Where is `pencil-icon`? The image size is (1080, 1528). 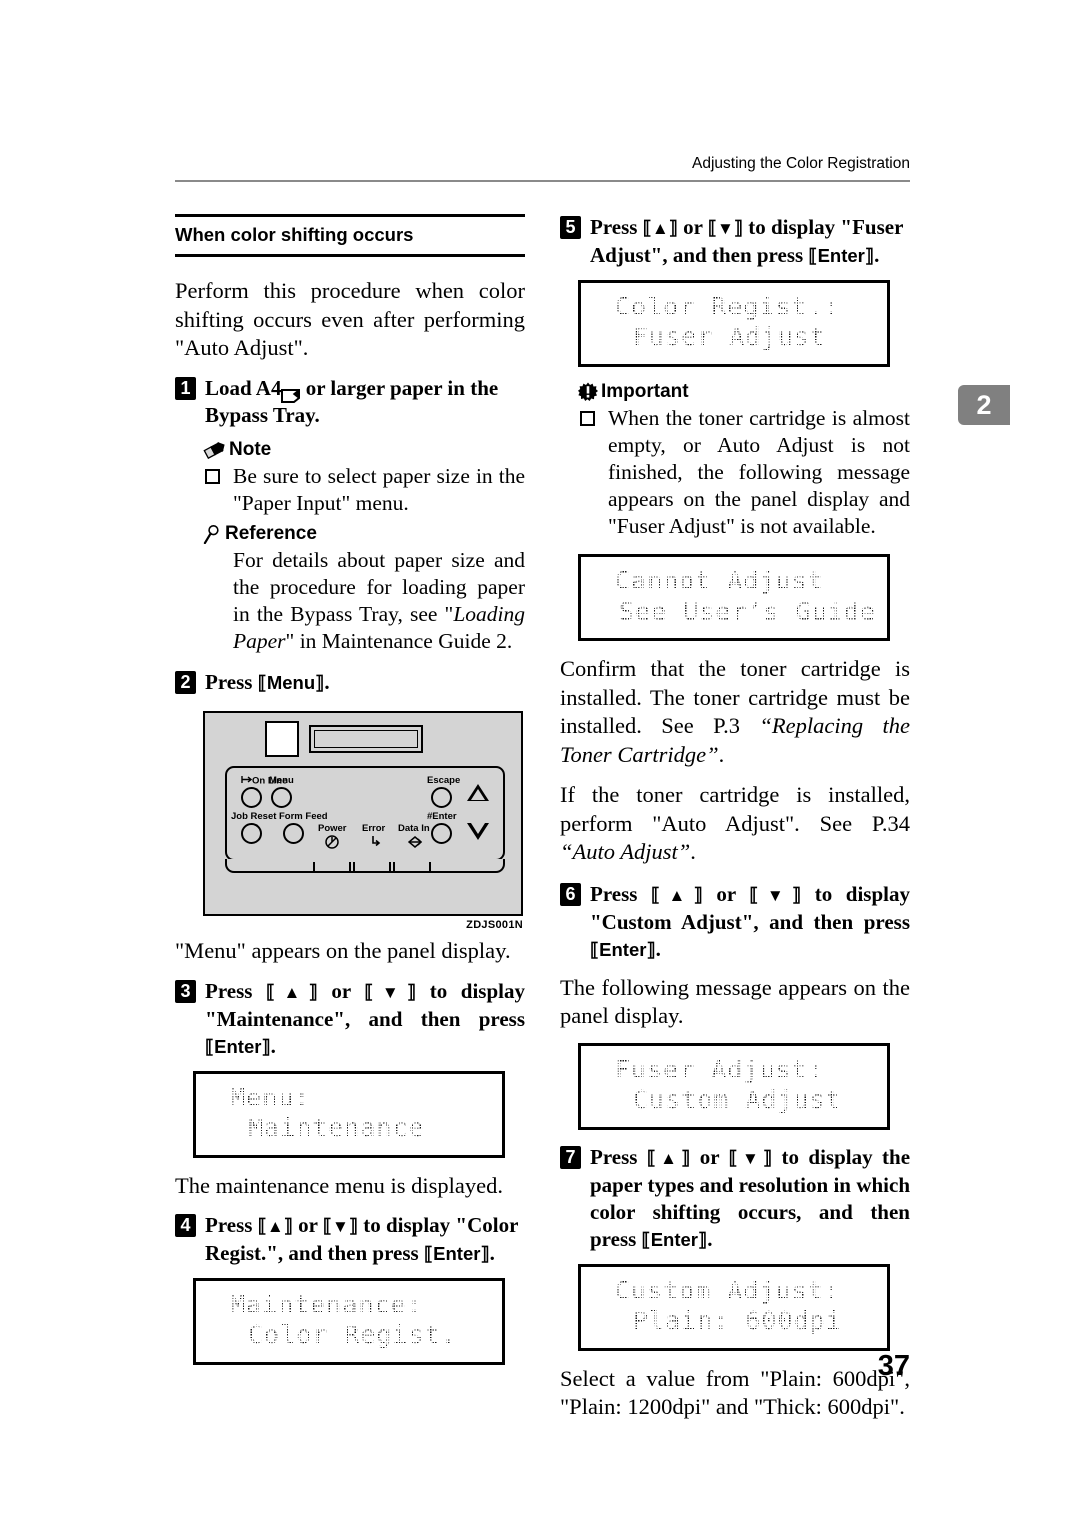
pencil-icon is located at coordinates (214, 450).